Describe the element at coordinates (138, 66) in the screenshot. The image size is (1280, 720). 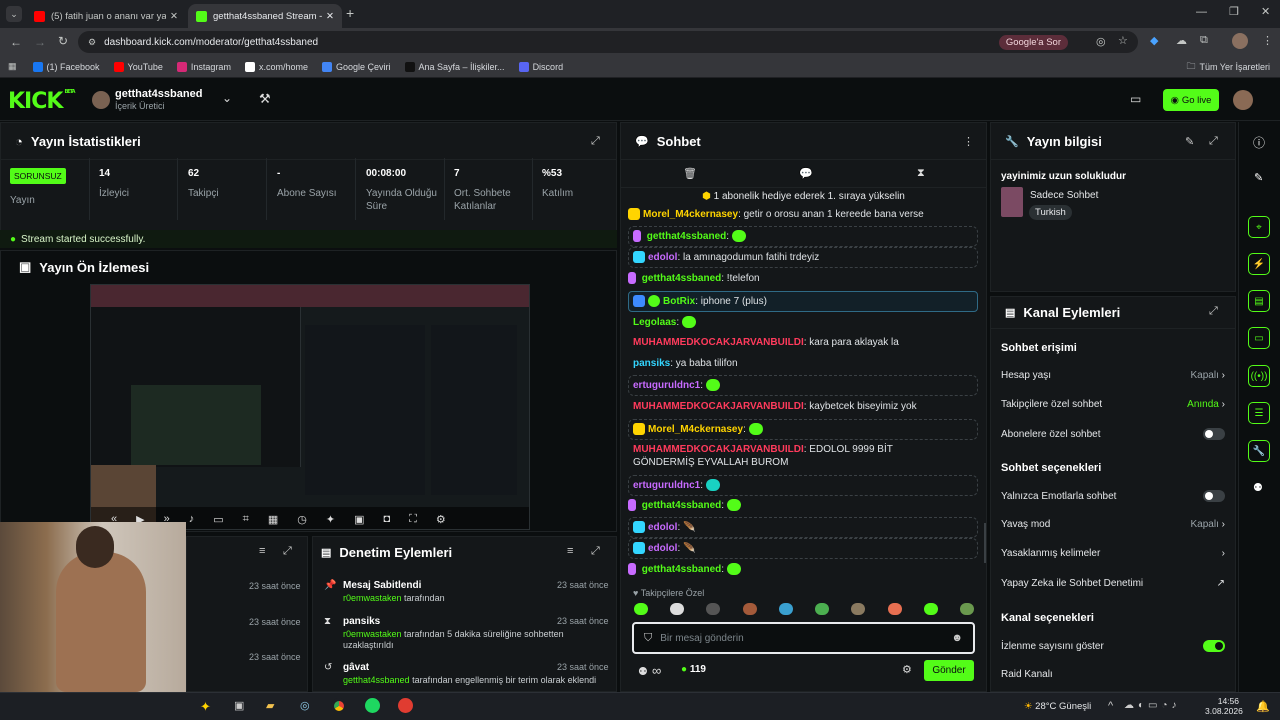
I see `bookmark-youtube: YouTube` at that location.